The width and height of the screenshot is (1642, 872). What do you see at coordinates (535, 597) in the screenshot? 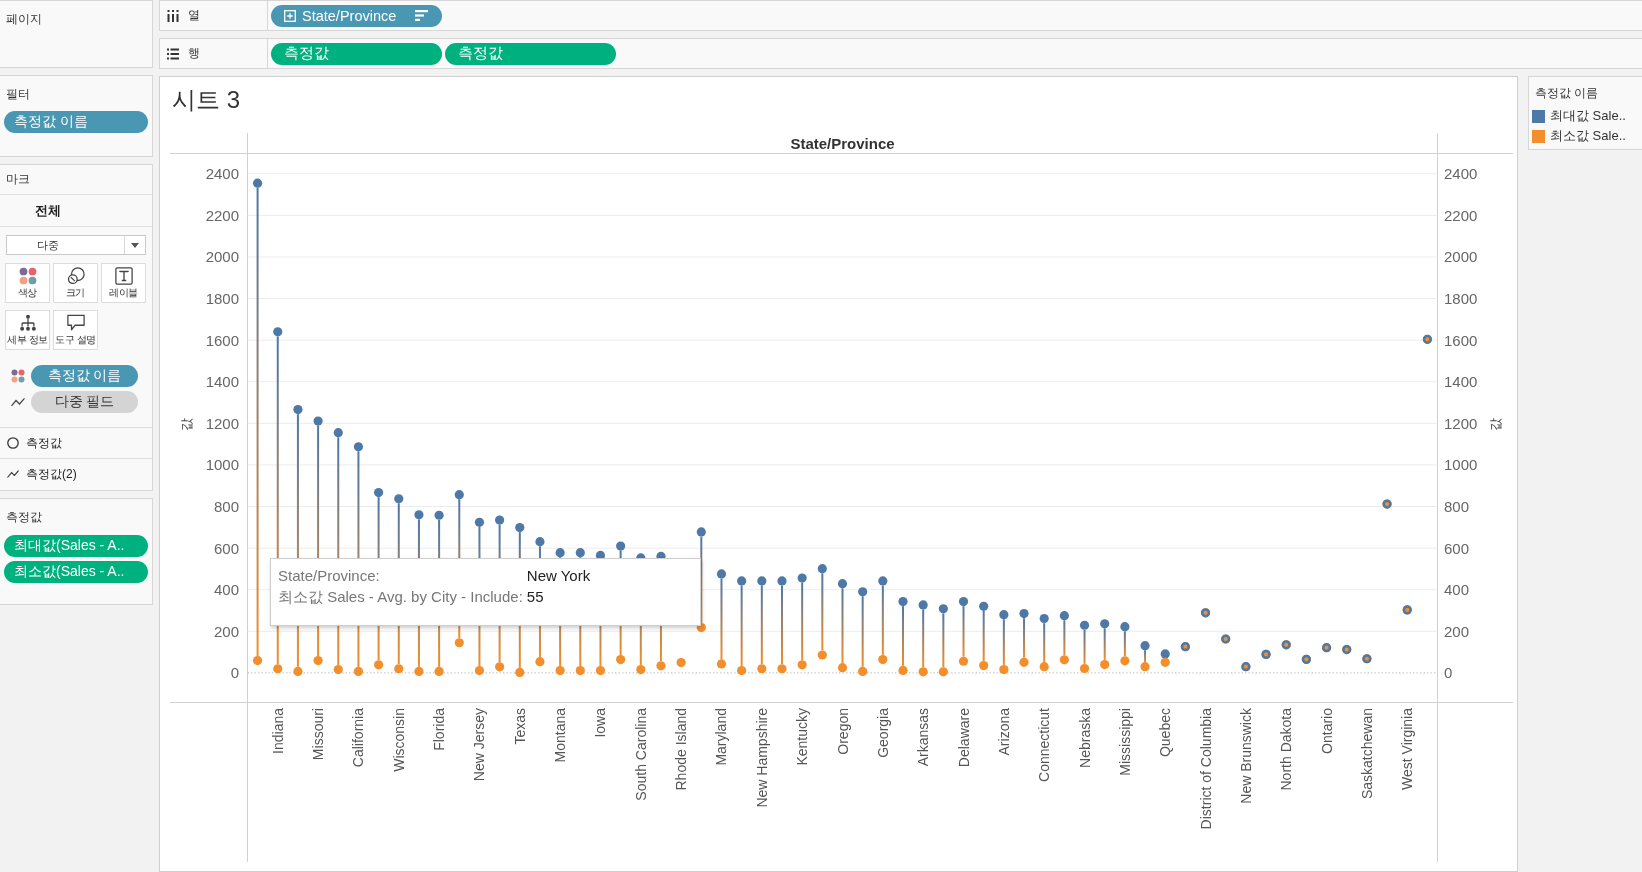
I see `tooltip-value: 55` at bounding box center [535, 597].